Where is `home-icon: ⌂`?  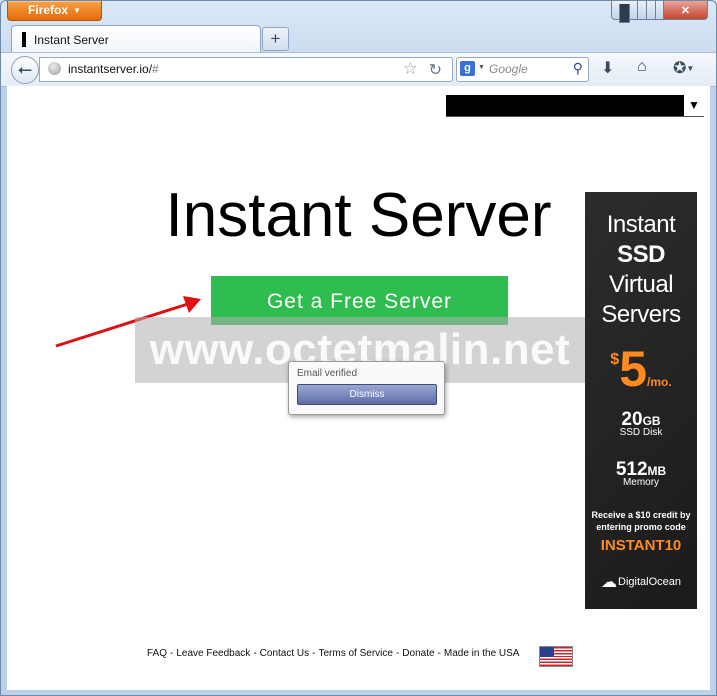 home-icon: ⌂ is located at coordinates (642, 67).